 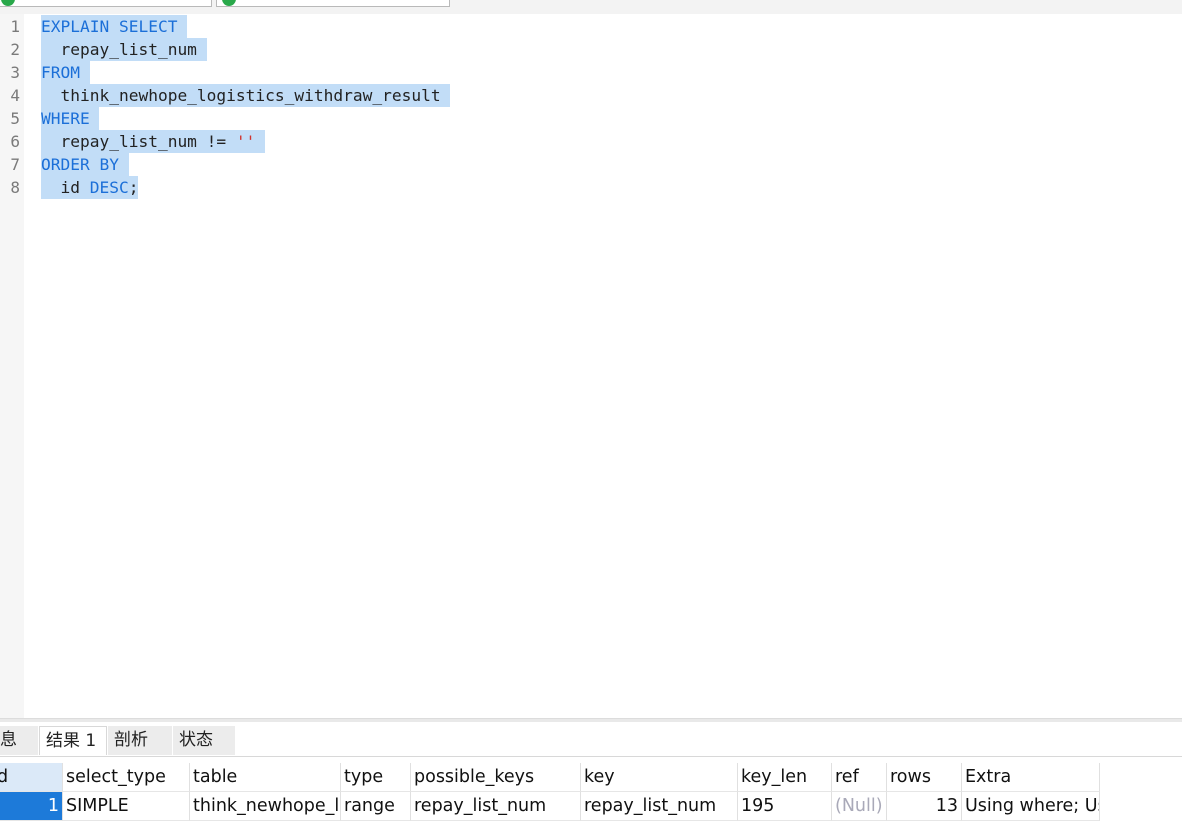 I want to click on column-header-rows: rows, so click(x=924, y=777).